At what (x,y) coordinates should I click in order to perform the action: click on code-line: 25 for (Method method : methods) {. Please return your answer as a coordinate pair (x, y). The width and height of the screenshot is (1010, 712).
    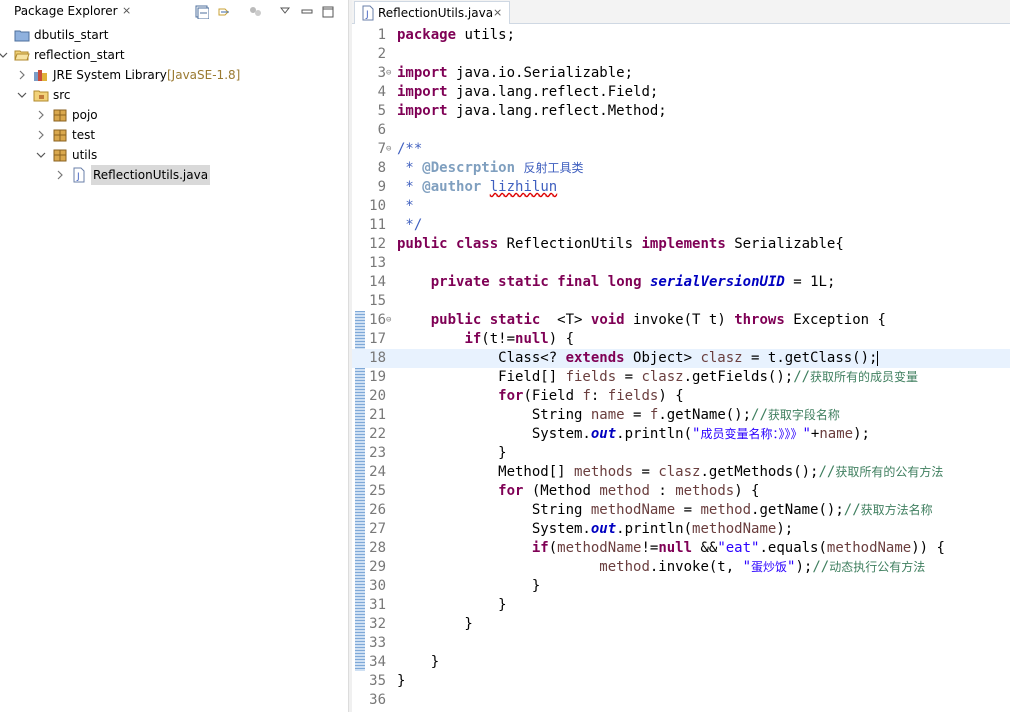
    Looking at the image, I should click on (681, 491).